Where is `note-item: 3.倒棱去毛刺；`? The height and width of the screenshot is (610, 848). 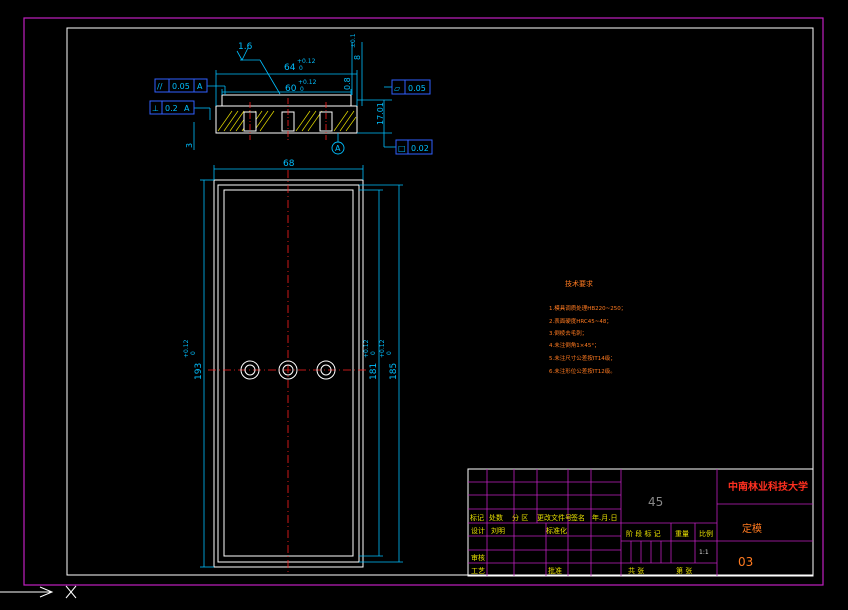
note-item: 3.倒棱去毛刺； is located at coordinates (568, 333).